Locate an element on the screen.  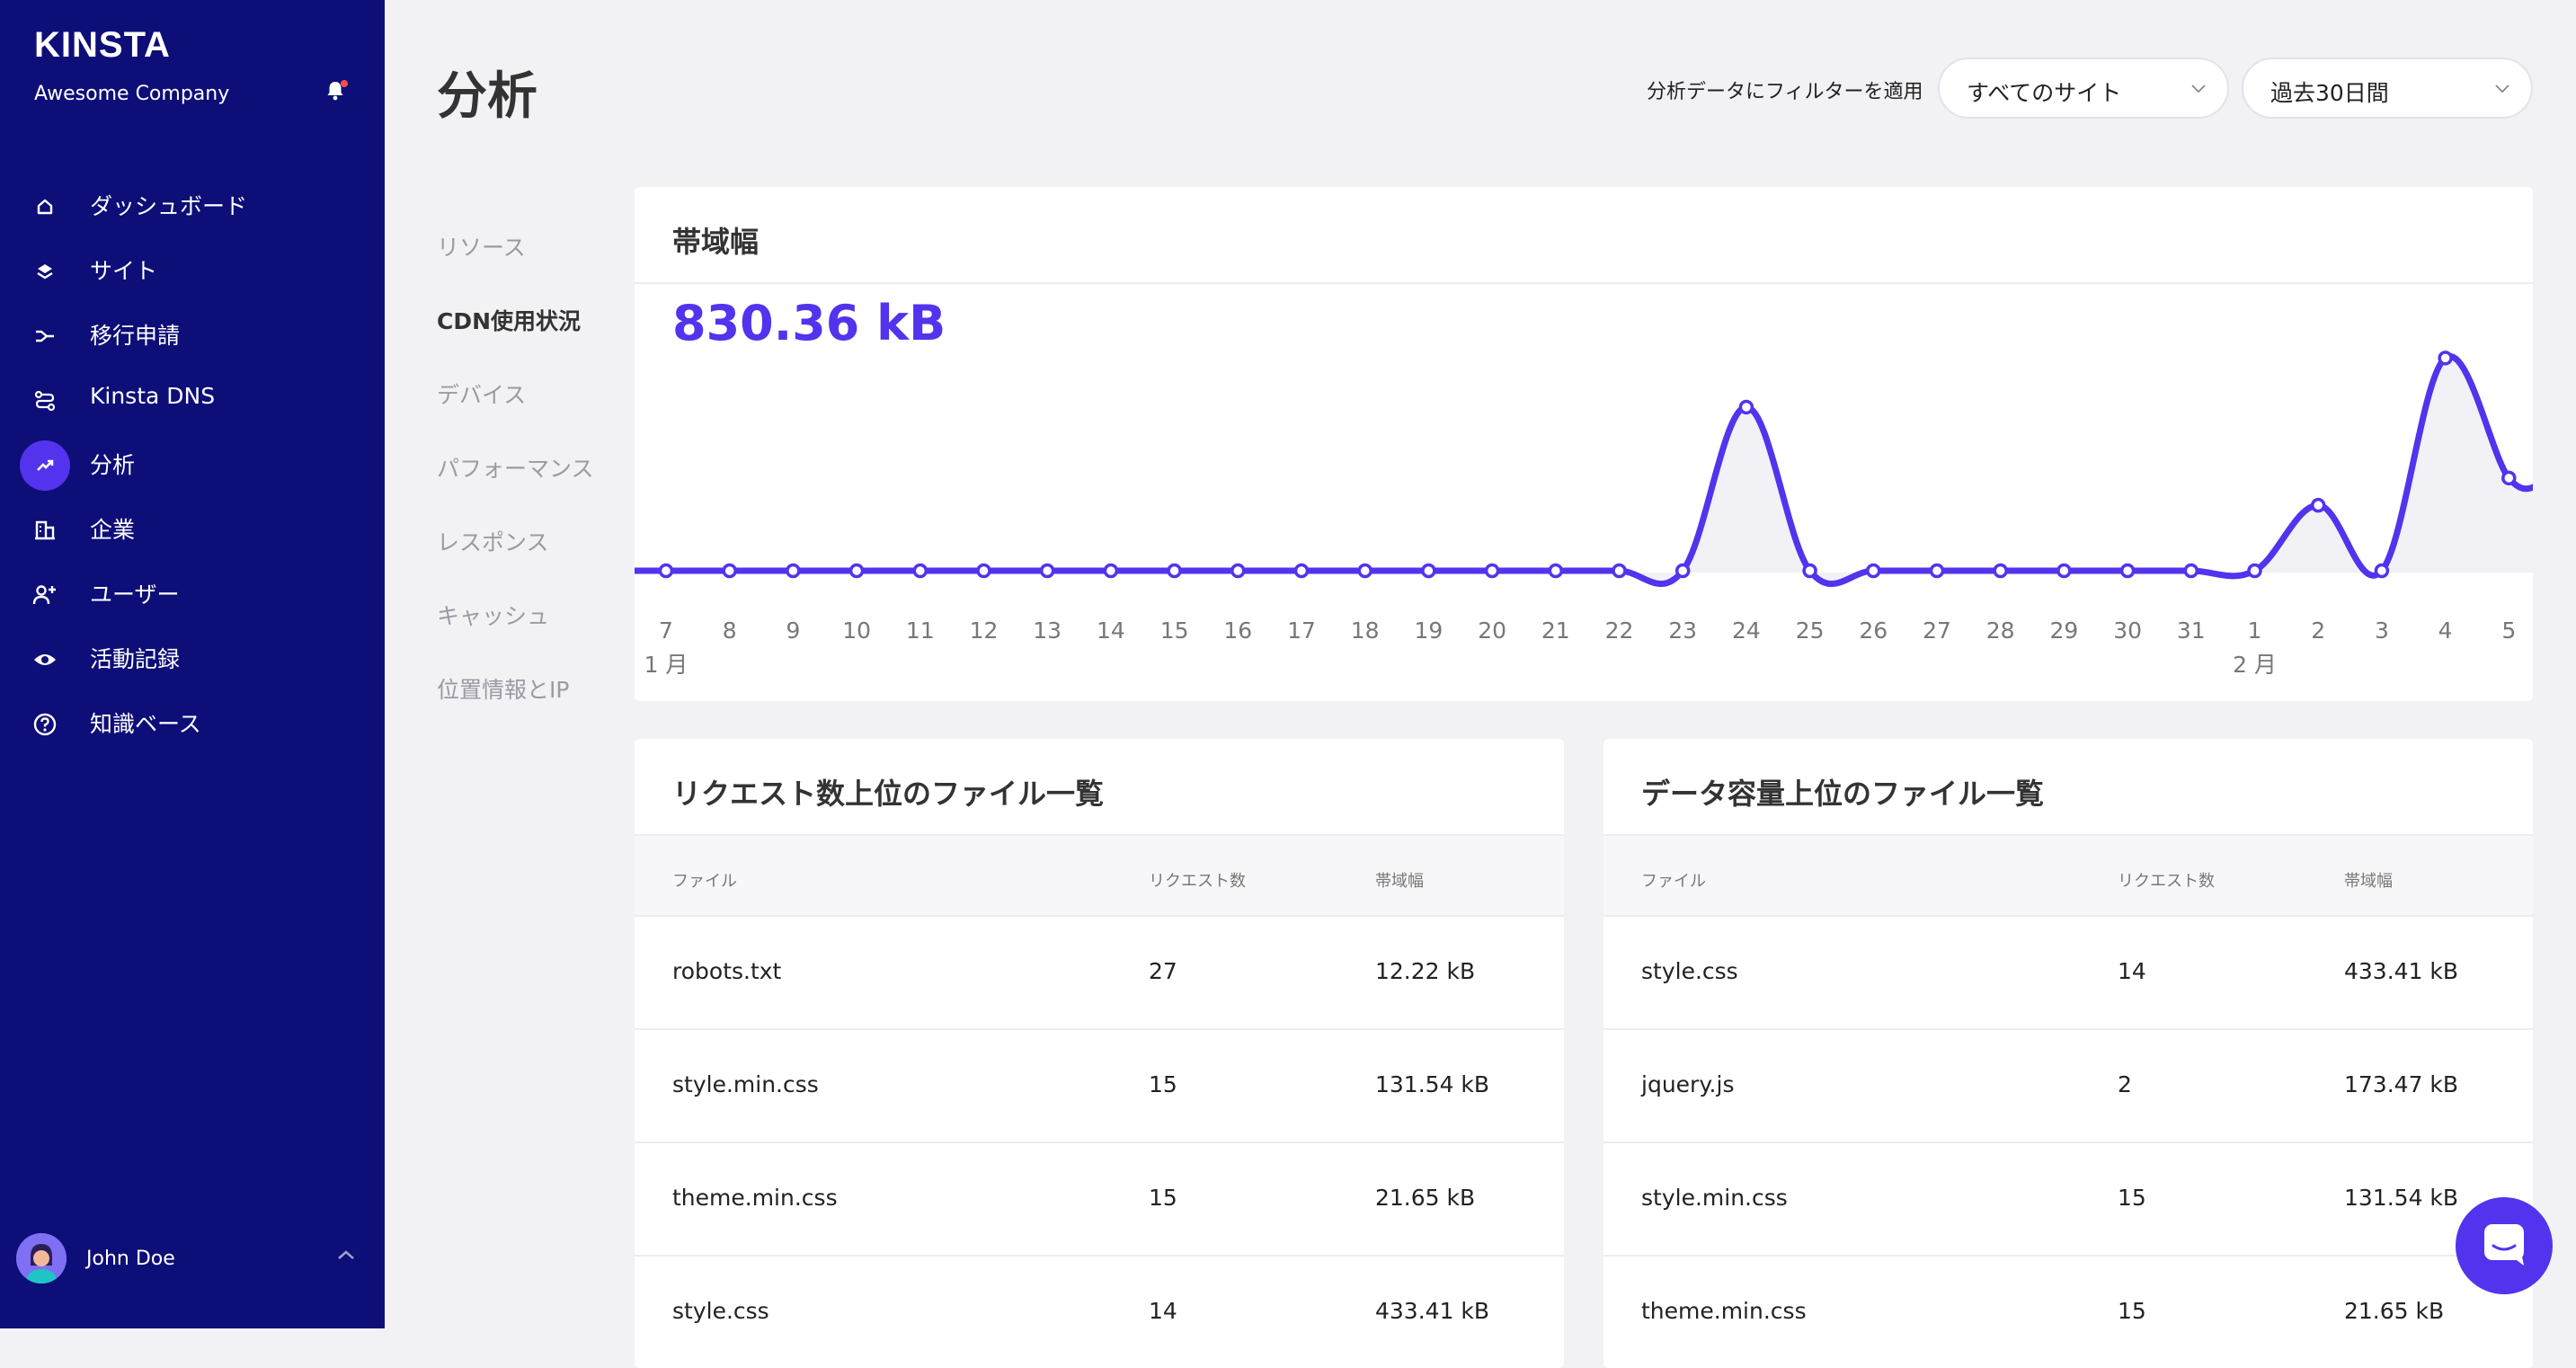
table-header: ファイル リクエスト数 帯域幅 is located at coordinates (2068, 877).